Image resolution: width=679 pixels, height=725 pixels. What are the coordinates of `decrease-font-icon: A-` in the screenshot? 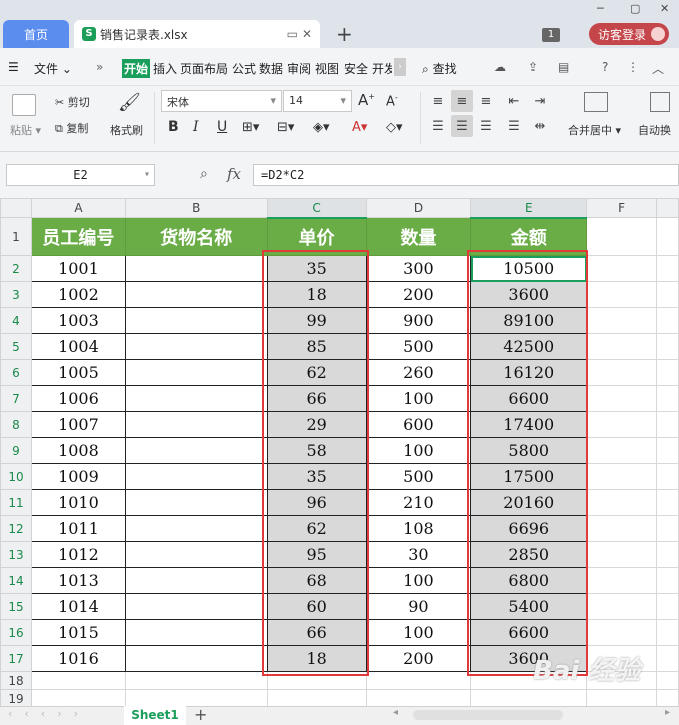 It's located at (392, 101).